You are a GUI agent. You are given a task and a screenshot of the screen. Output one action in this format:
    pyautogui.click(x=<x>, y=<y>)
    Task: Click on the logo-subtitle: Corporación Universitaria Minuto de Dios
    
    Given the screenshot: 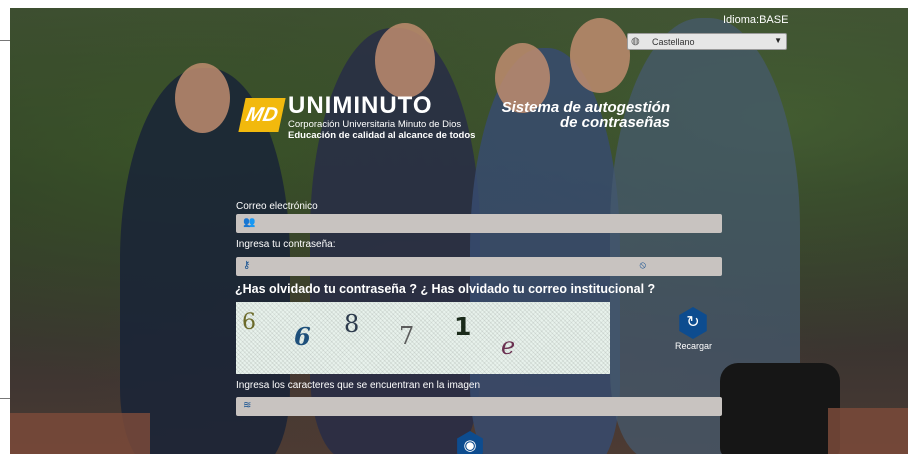 What is the action you would take?
    pyautogui.click(x=375, y=124)
    